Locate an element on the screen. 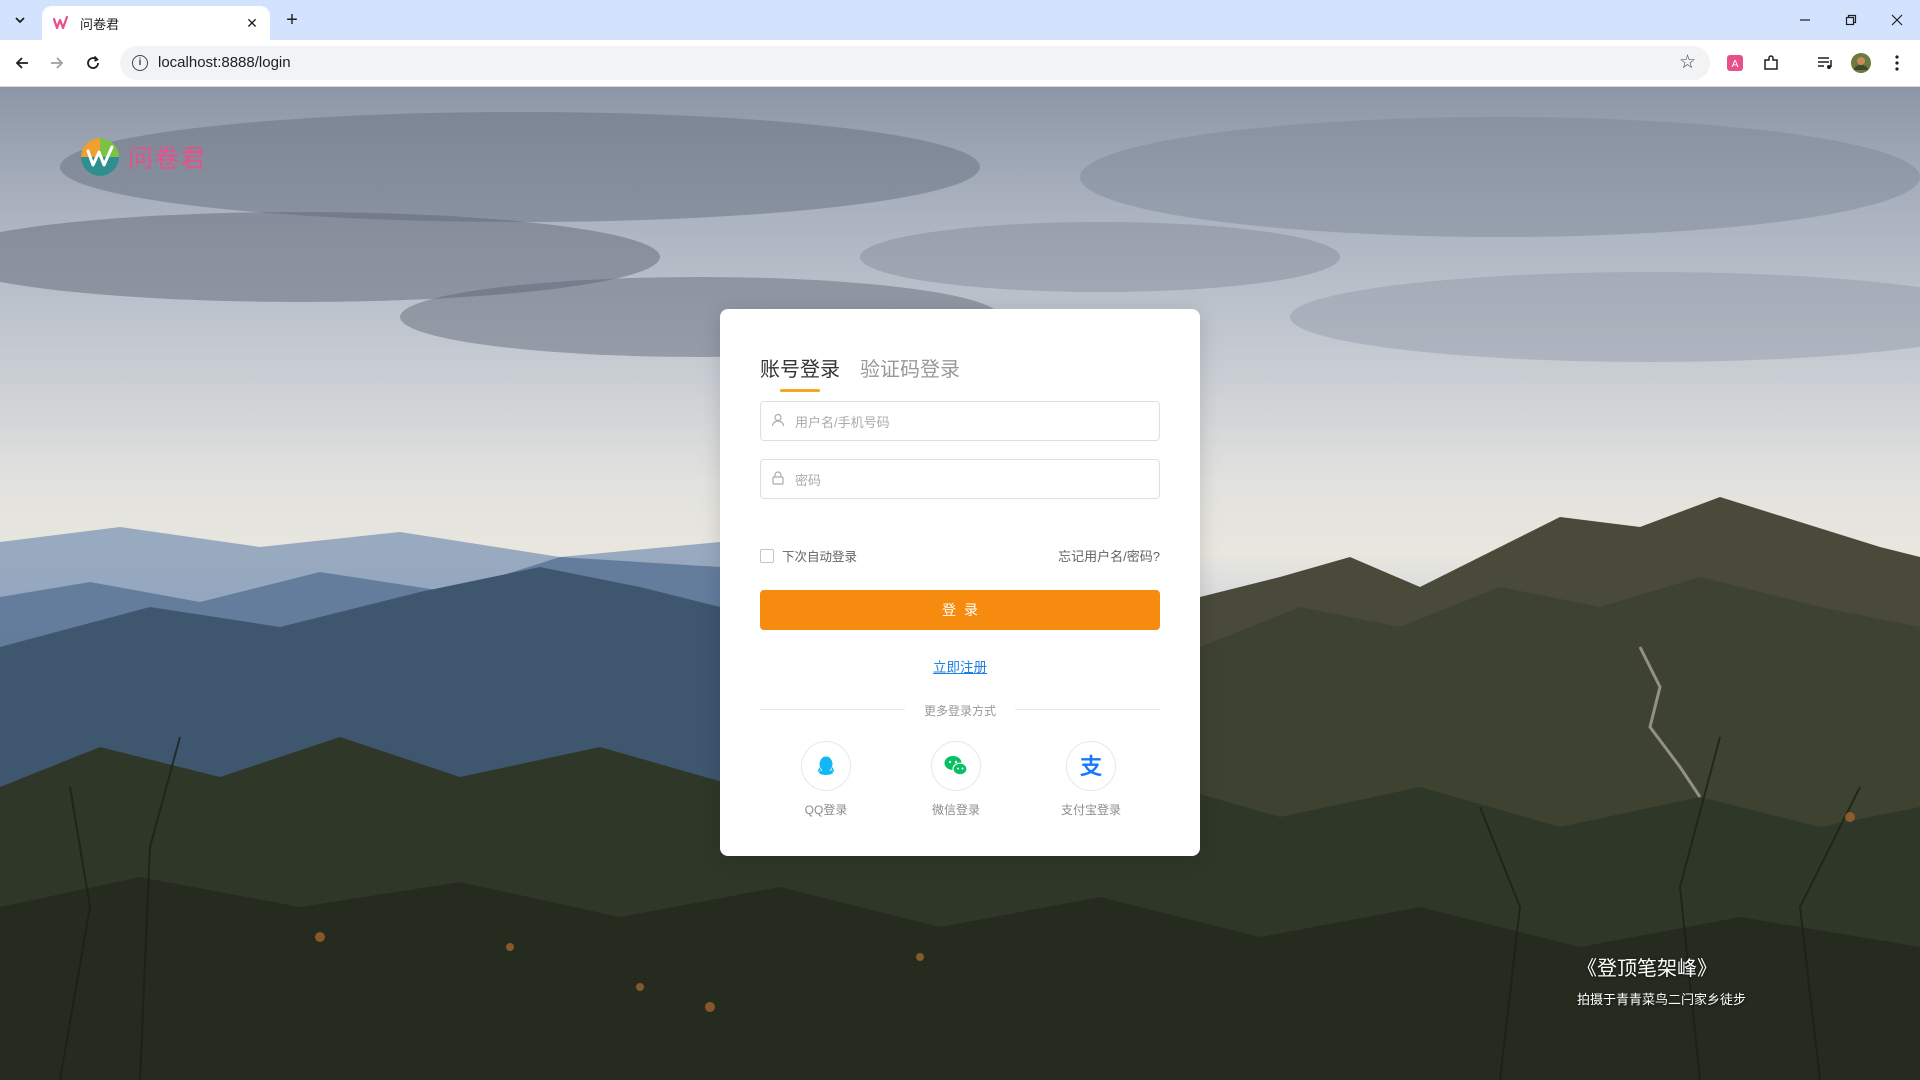  logo-text: 问卷君 is located at coordinates (167, 159).